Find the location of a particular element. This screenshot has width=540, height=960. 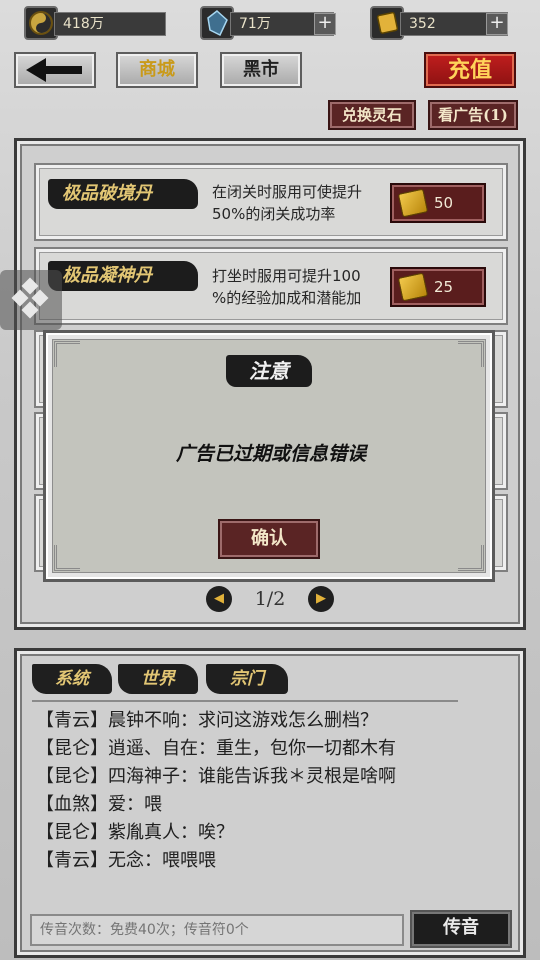

buy-price-button: 50 is located at coordinates (438, 203).